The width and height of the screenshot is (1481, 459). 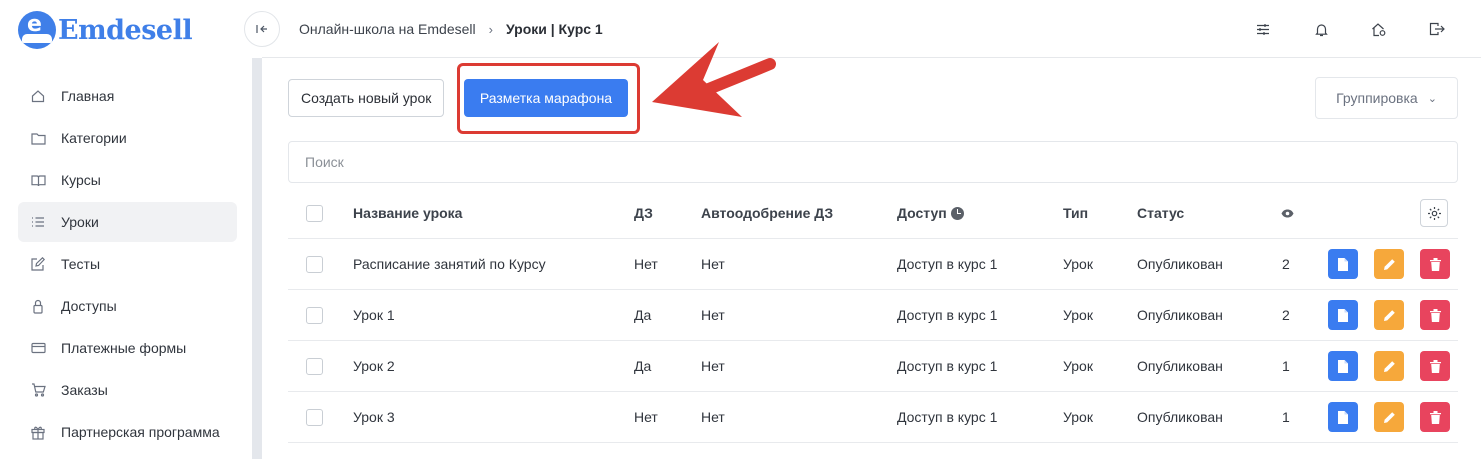 I want to click on edit-icon, so click(x=38, y=264).